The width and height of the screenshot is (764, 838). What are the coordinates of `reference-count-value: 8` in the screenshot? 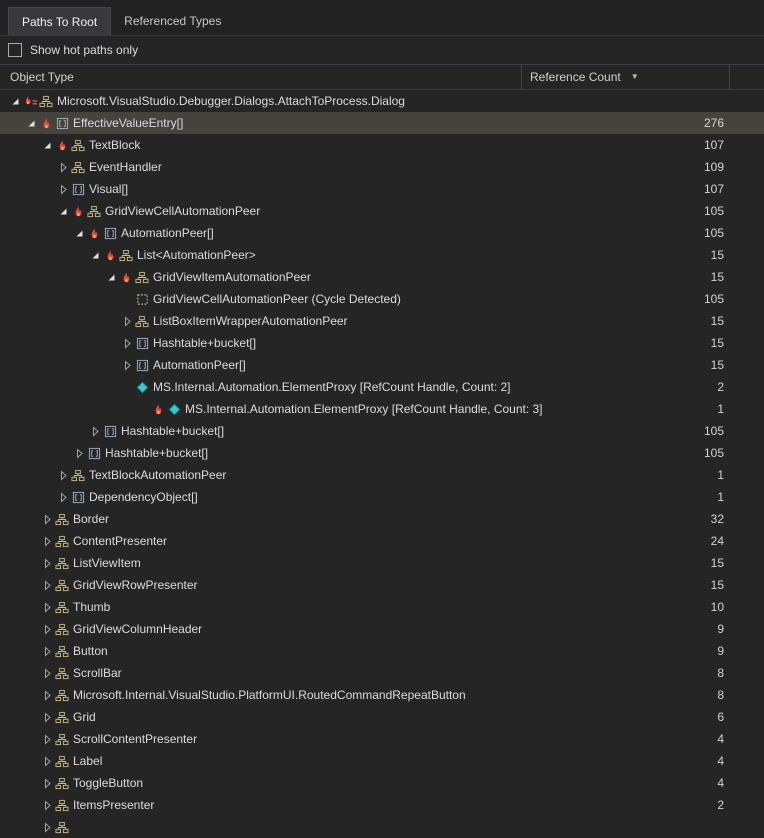 It's located at (720, 673).